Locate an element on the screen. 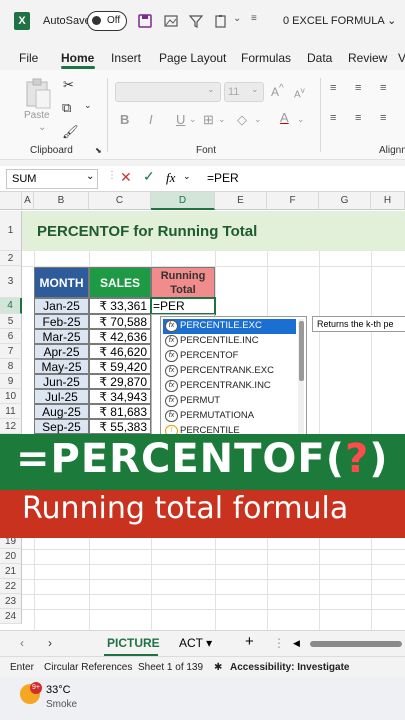 Image resolution: width=405 pixels, height=720 pixels. prev-sheet-icon: ‹ is located at coordinates (22, 643).